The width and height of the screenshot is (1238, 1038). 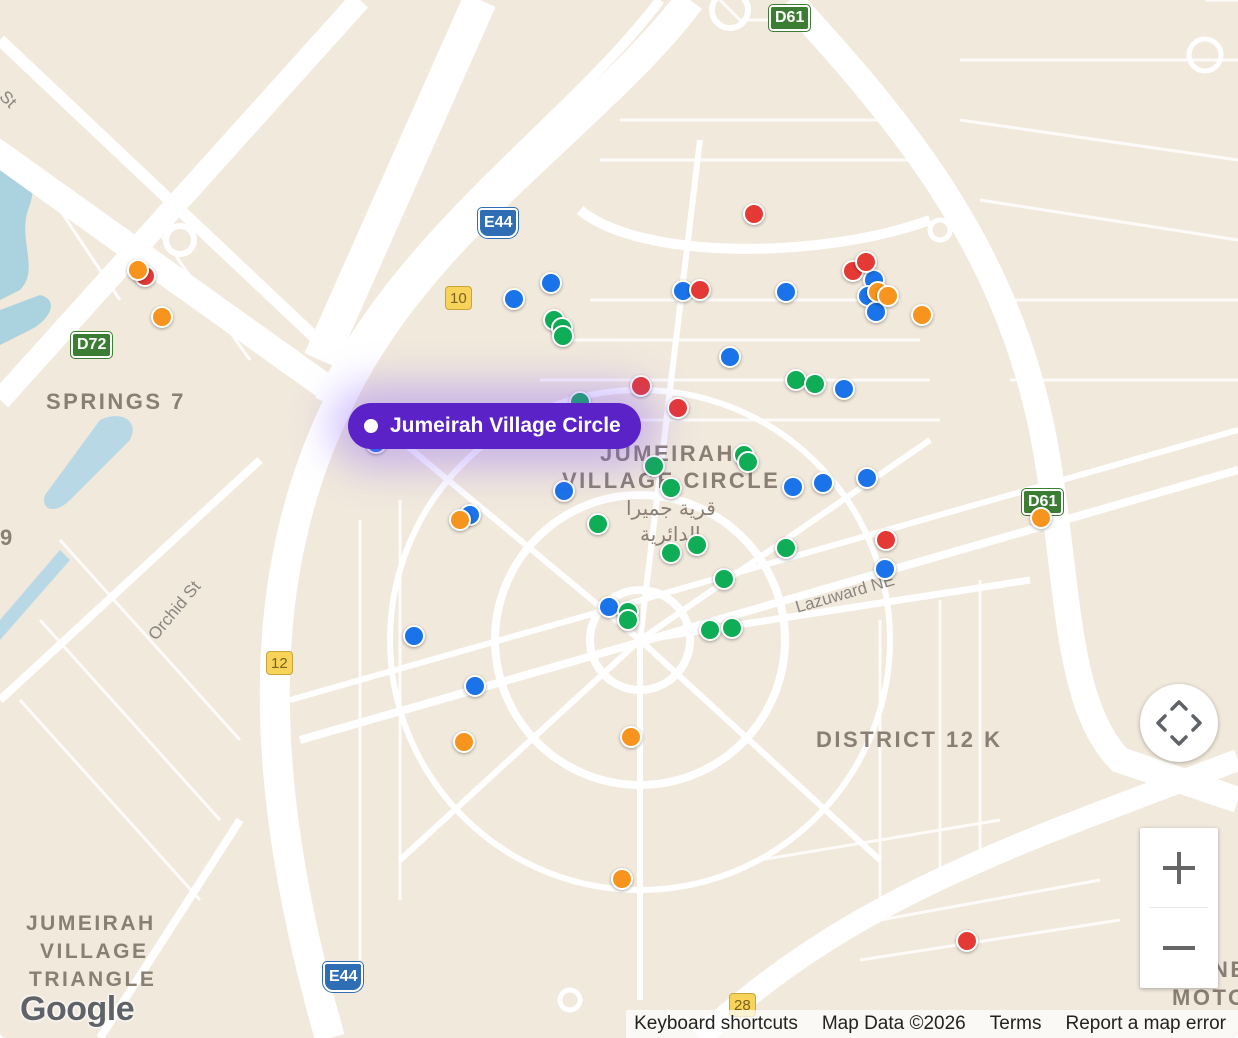 What do you see at coordinates (343, 977) in the screenshot?
I see `road-shield-e44-bottom: E44` at bounding box center [343, 977].